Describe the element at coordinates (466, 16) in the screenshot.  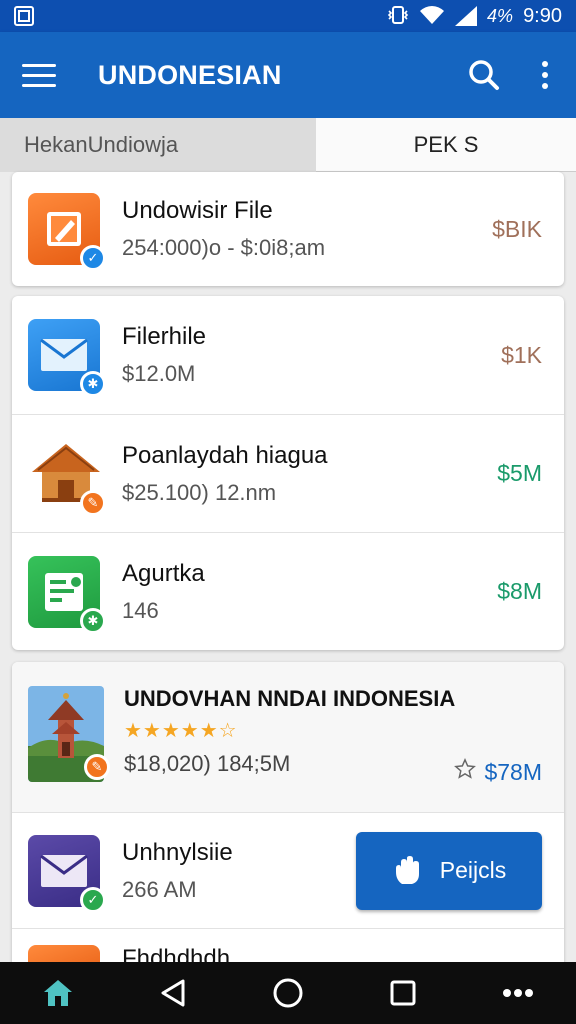
I see `signal-icon` at that location.